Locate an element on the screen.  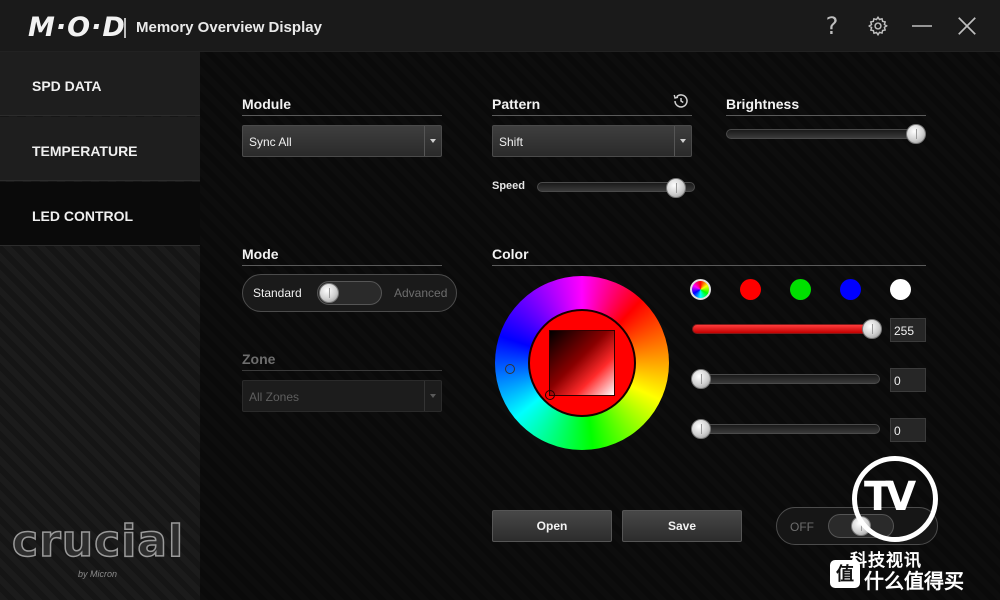
red-value-field: 255 is located at coordinates (908, 330).